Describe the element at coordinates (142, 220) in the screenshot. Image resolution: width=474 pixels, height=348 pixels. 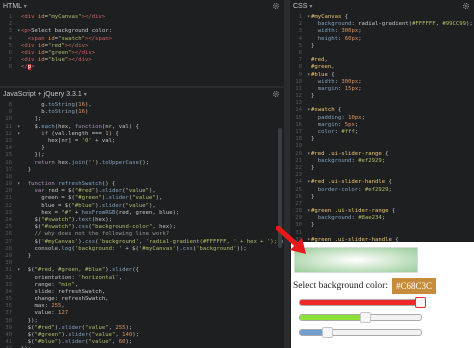
I see `code-line: 24 $("#swatch").text(hex);` at that location.